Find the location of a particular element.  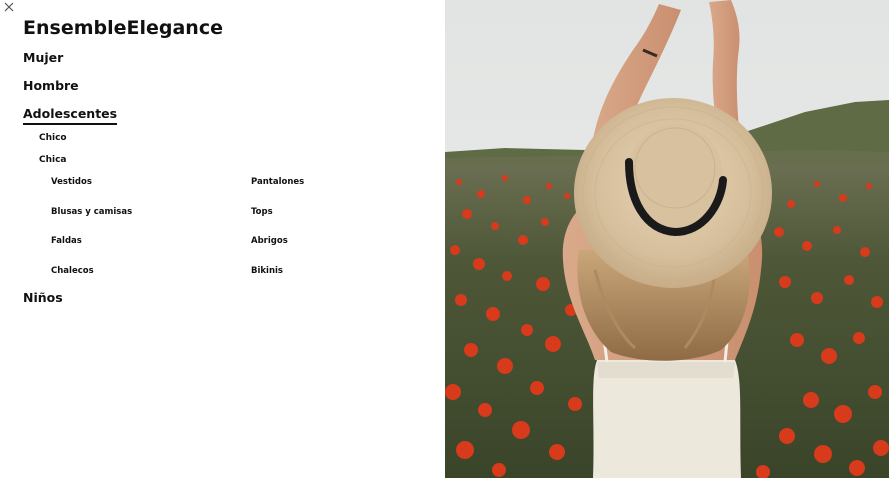

nav-leaf-vestidos: Vestidos is located at coordinates (71, 182).